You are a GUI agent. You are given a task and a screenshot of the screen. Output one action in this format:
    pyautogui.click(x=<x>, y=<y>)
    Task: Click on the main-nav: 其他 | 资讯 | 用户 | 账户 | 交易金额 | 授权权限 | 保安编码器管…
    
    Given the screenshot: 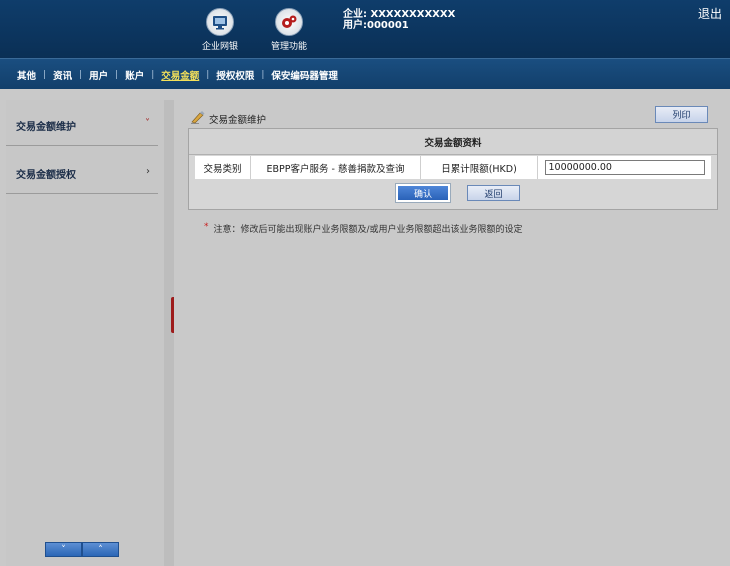 What is the action you would take?
    pyautogui.click(x=365, y=73)
    